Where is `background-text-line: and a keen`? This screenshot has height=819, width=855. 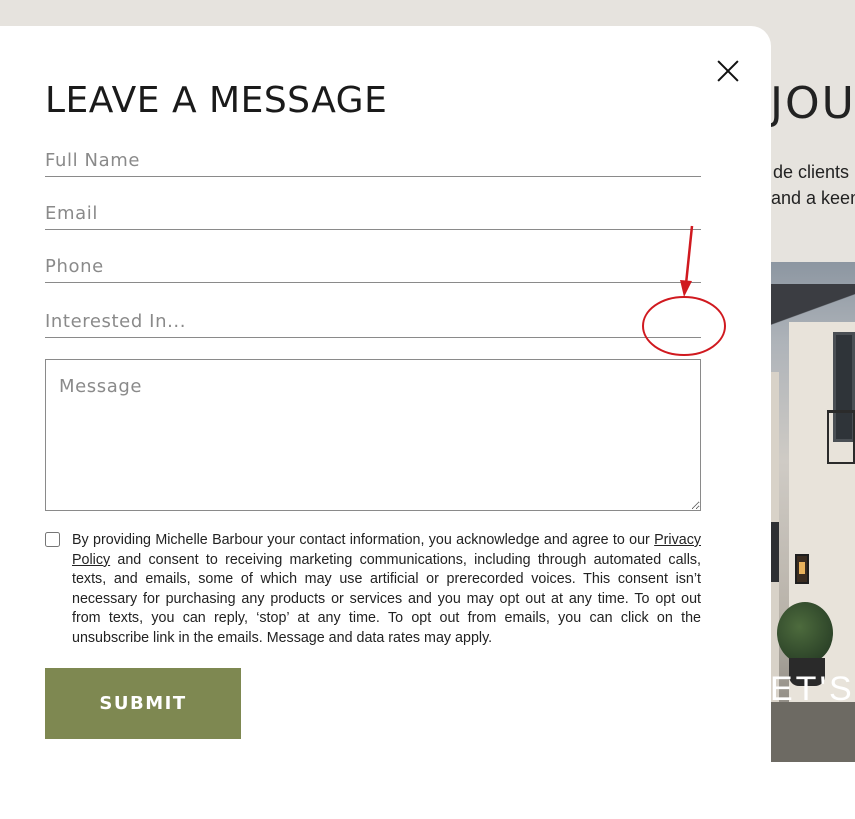 background-text-line: and a keen is located at coordinates (813, 198).